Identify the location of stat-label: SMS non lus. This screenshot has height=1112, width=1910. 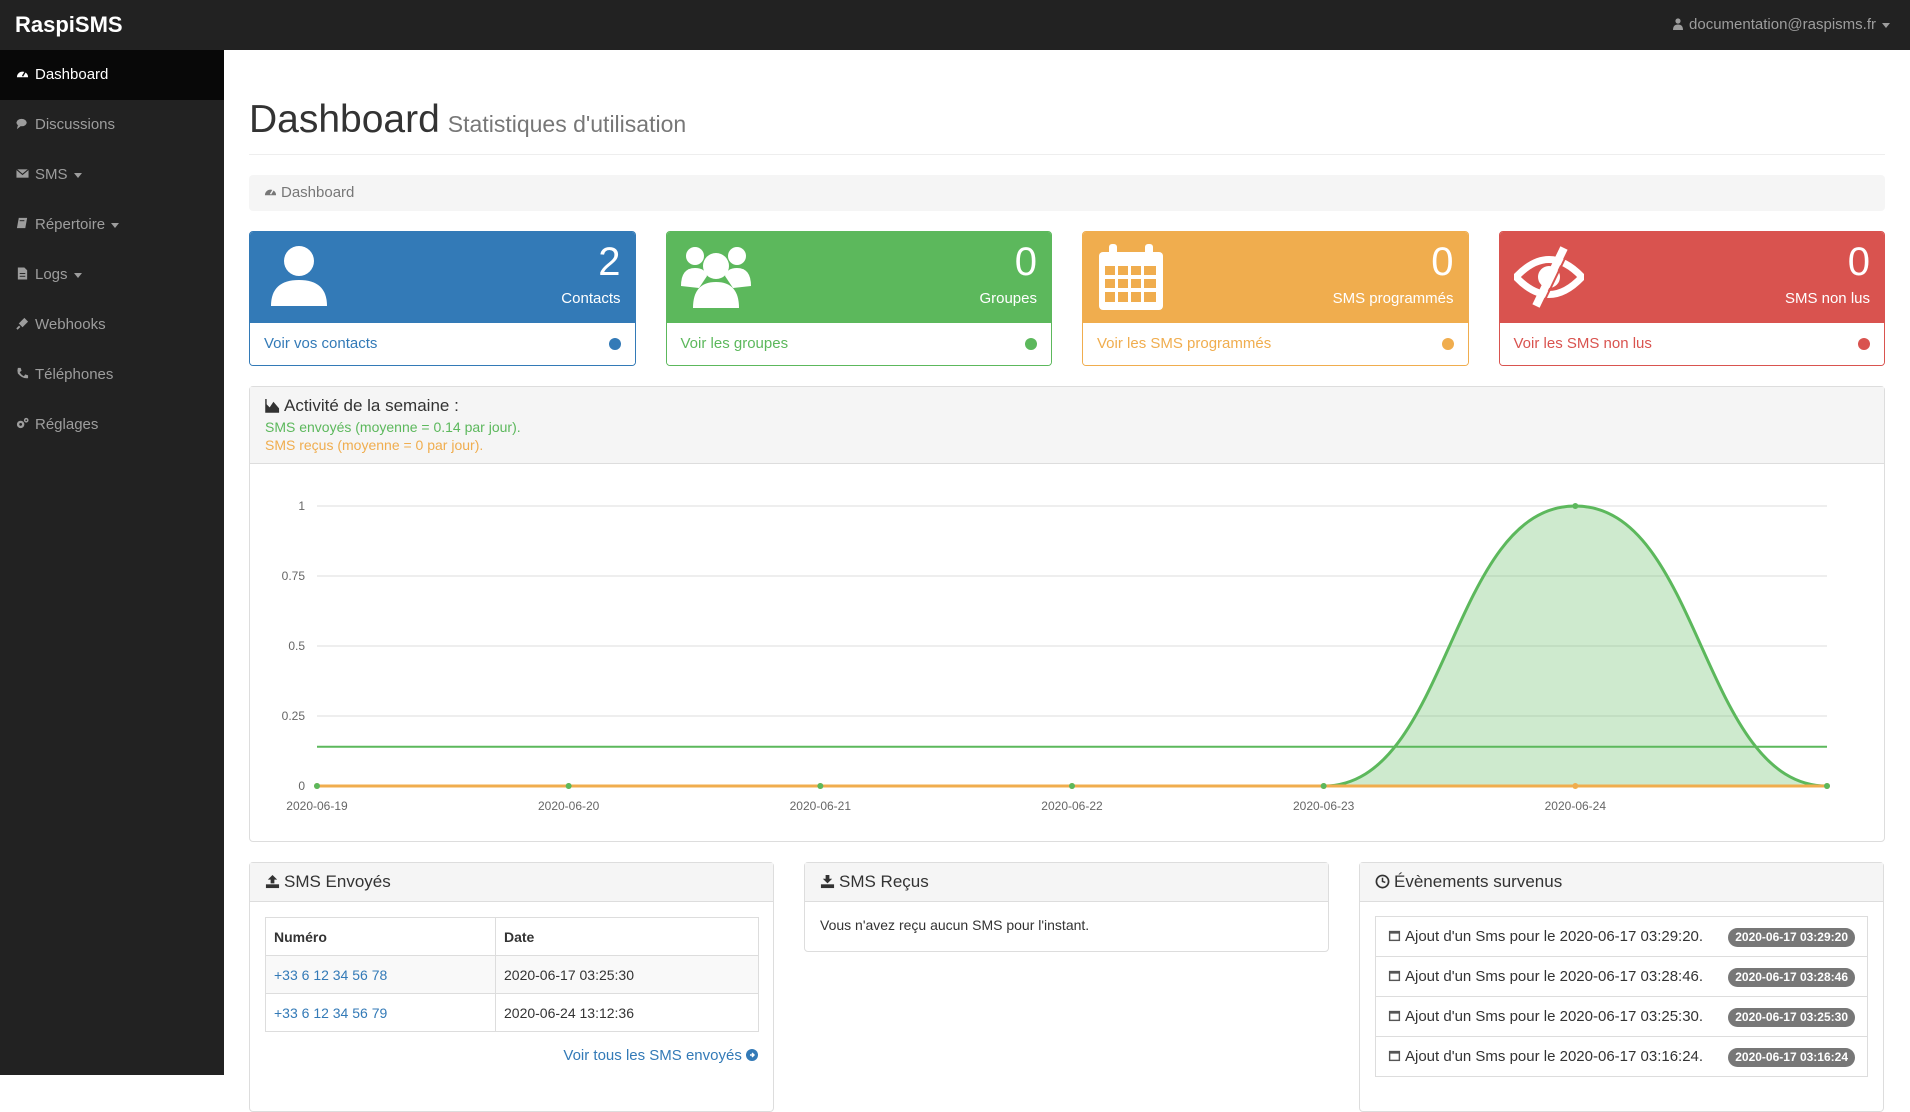
(1827, 298).